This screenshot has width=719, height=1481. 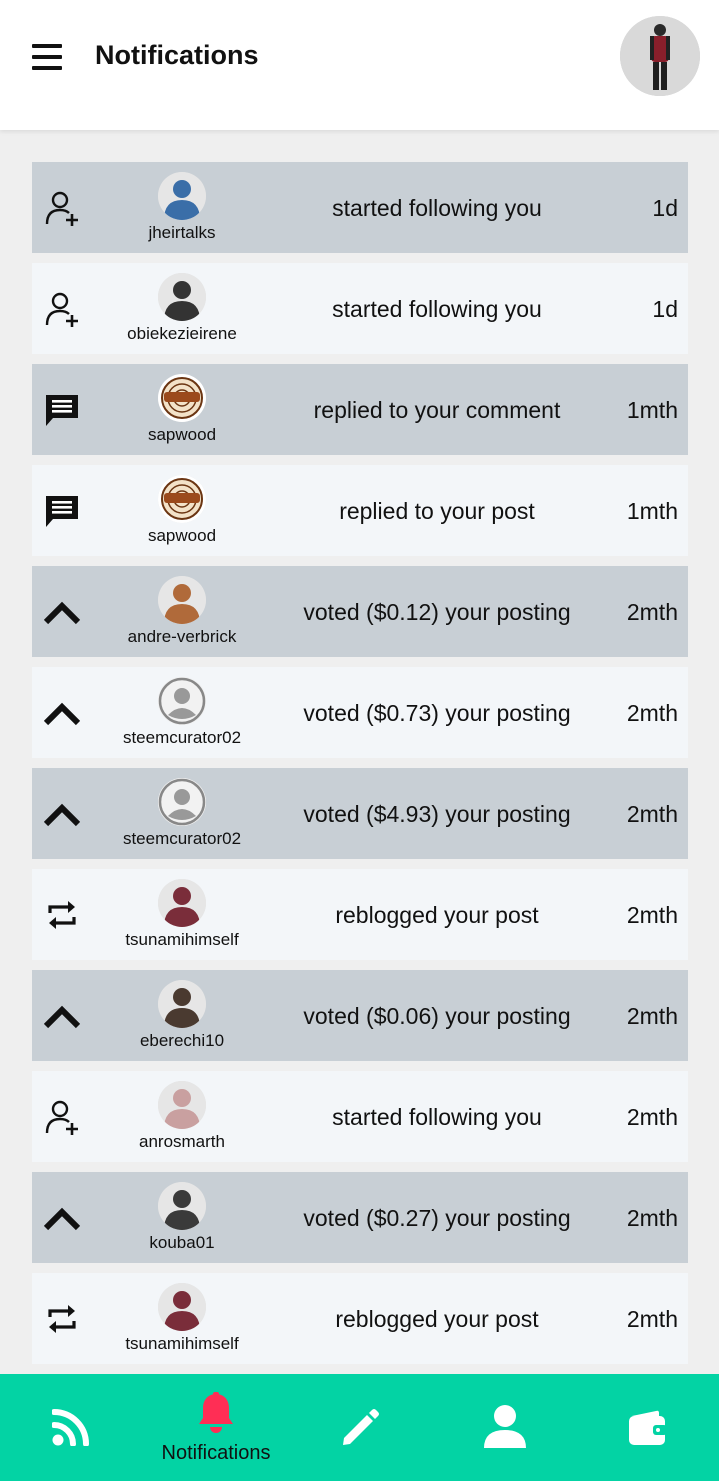 I want to click on username: eberechi10, so click(x=182, y=1041).